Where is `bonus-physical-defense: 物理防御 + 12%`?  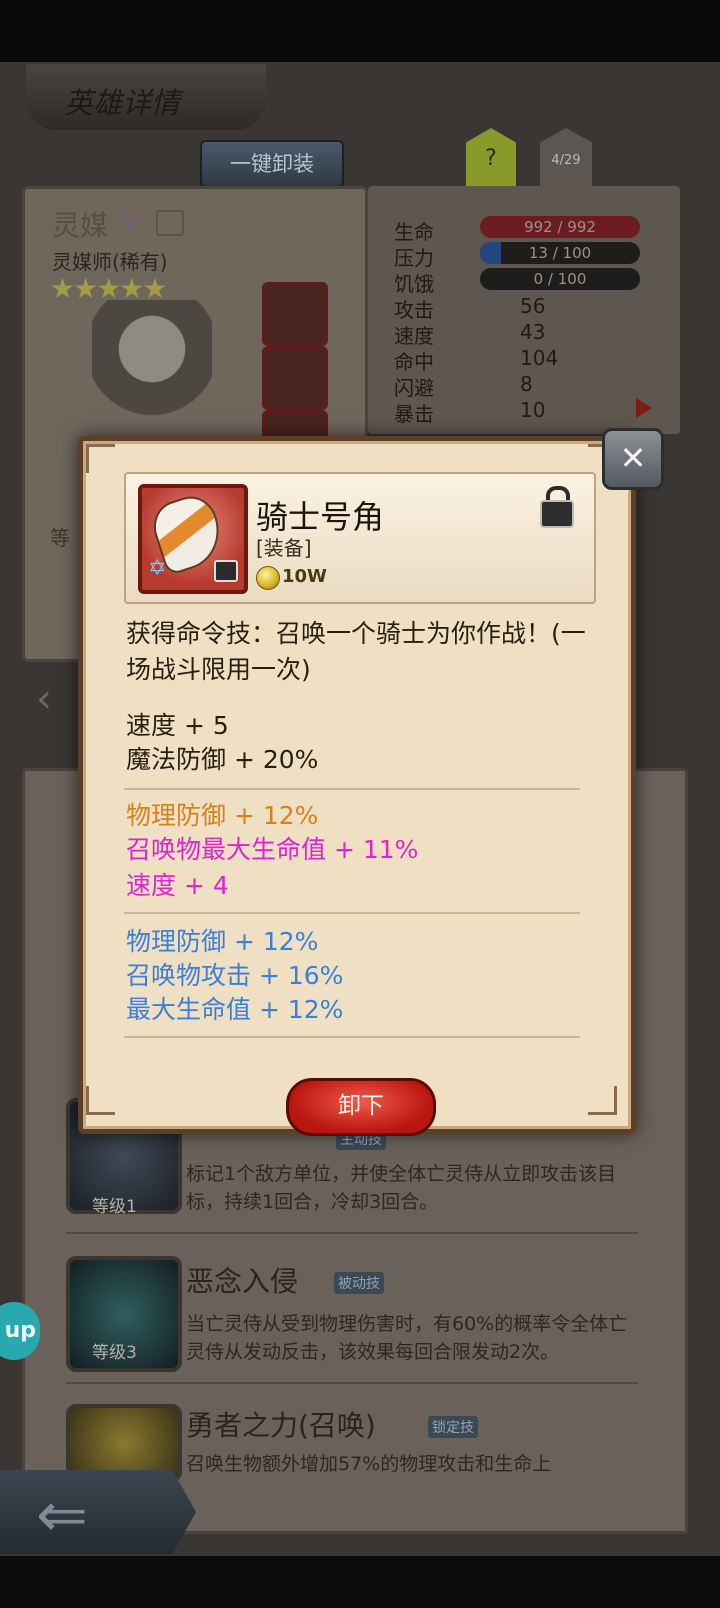 bonus-physical-defense: 物理防御 + 12% is located at coordinates (222, 815).